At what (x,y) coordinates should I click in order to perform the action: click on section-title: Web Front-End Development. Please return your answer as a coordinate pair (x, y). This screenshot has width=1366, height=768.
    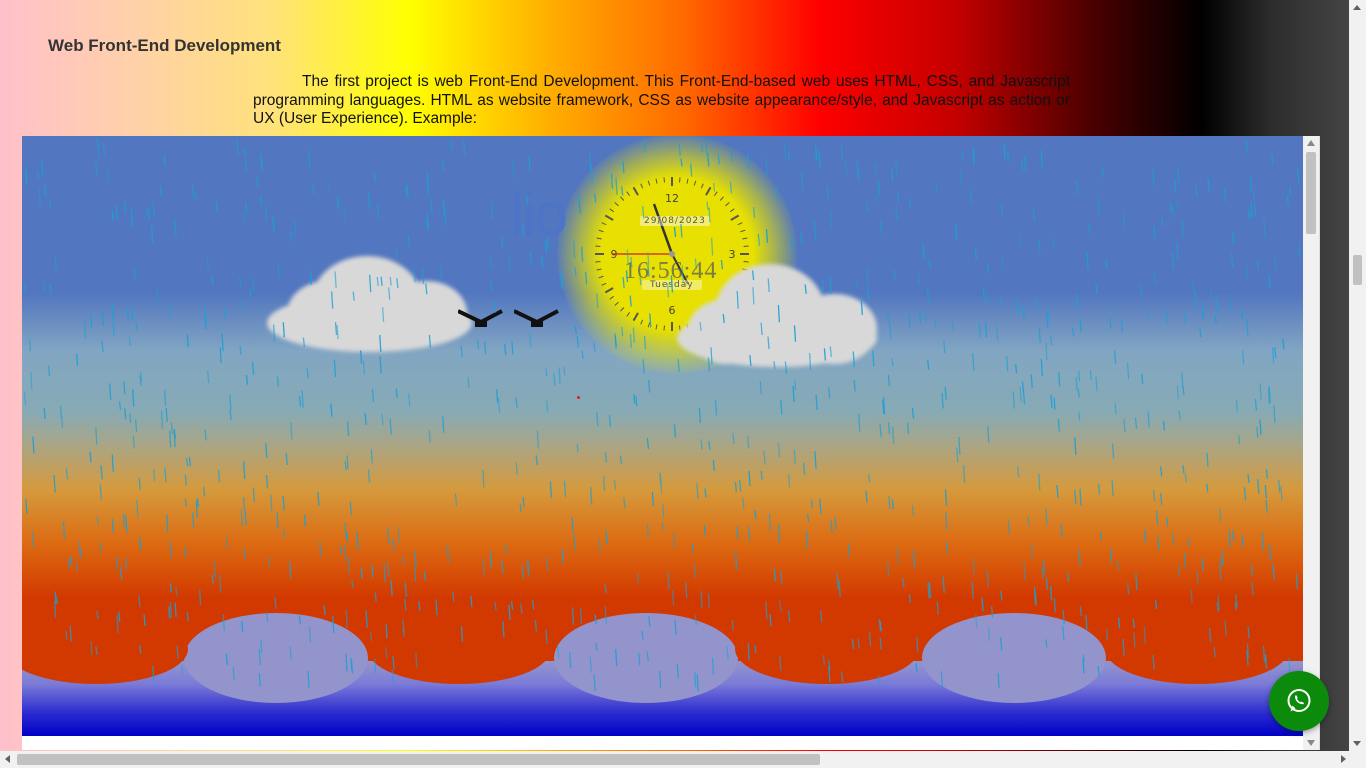
    Looking at the image, I should click on (164, 45).